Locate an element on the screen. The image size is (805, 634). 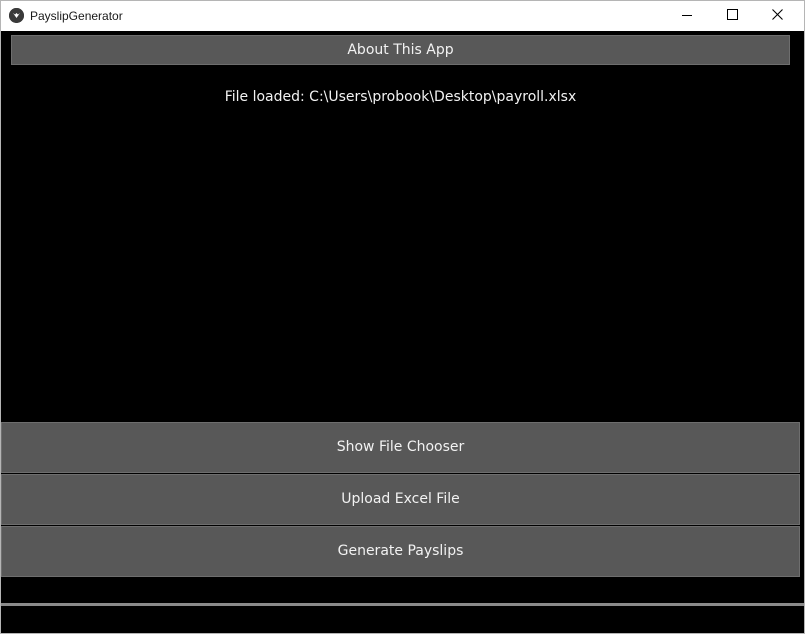
progress-bar is located at coordinates (402, 604).